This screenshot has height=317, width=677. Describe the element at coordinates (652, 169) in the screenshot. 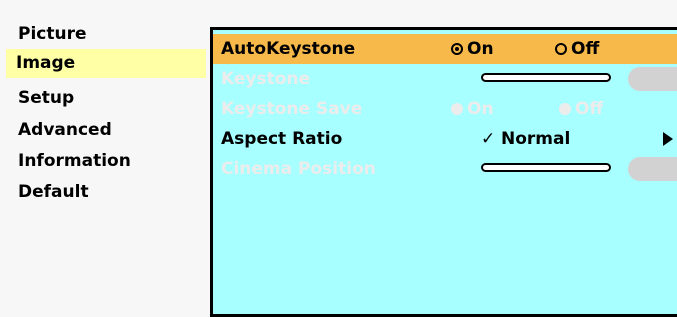

I see `cinema-position-value-box` at that location.